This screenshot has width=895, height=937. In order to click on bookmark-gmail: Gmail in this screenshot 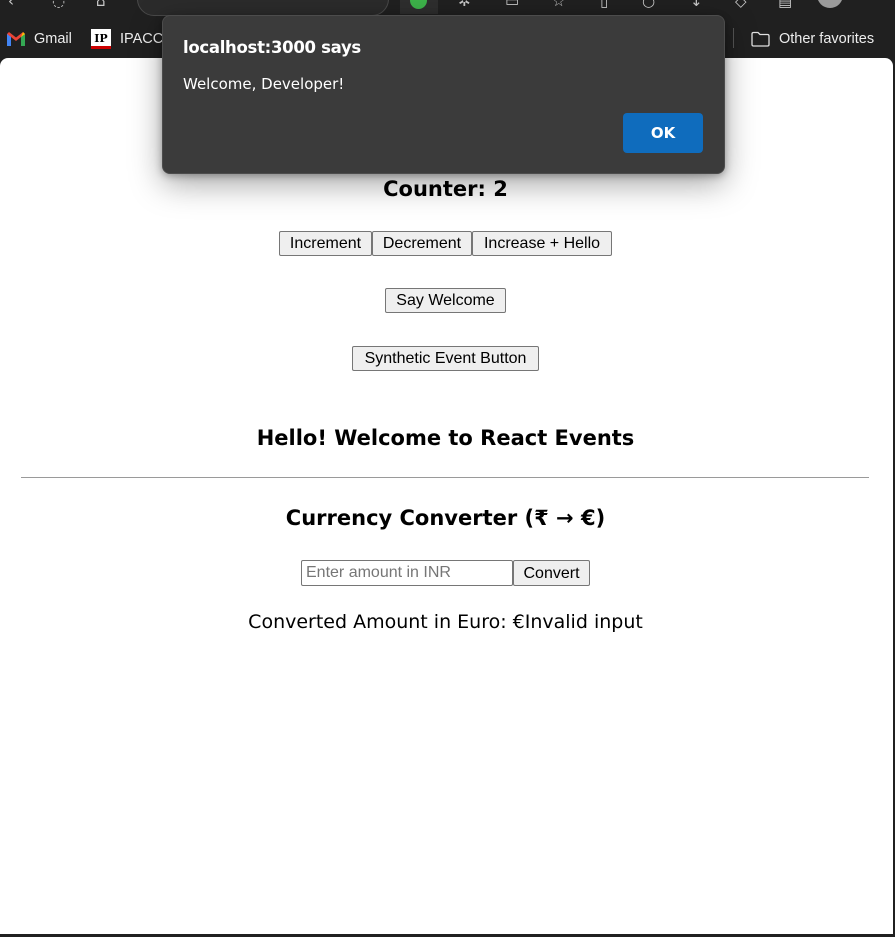, I will do `click(39, 39)`.